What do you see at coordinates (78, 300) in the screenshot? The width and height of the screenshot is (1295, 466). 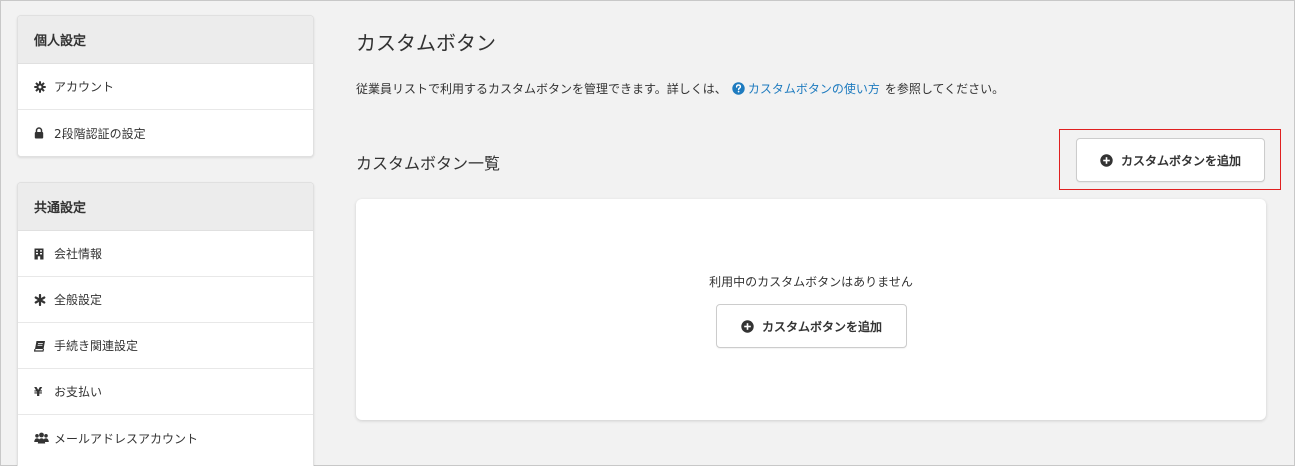 I see `sidebar-item-label: 全般設定` at bounding box center [78, 300].